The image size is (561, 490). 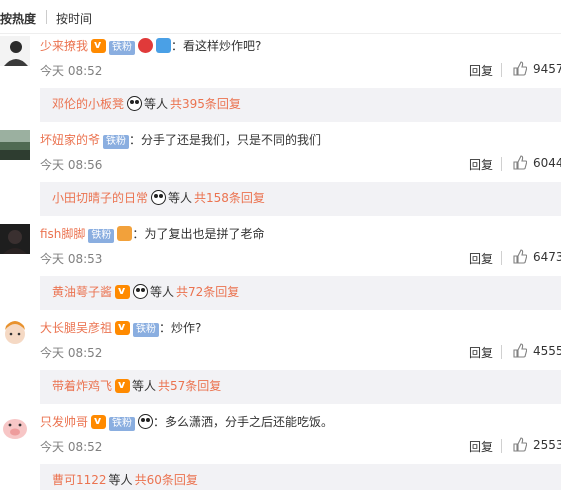 What do you see at coordinates (280, 17) in the screenshot?
I see `sort-bar: 按热度 按时间` at bounding box center [280, 17].